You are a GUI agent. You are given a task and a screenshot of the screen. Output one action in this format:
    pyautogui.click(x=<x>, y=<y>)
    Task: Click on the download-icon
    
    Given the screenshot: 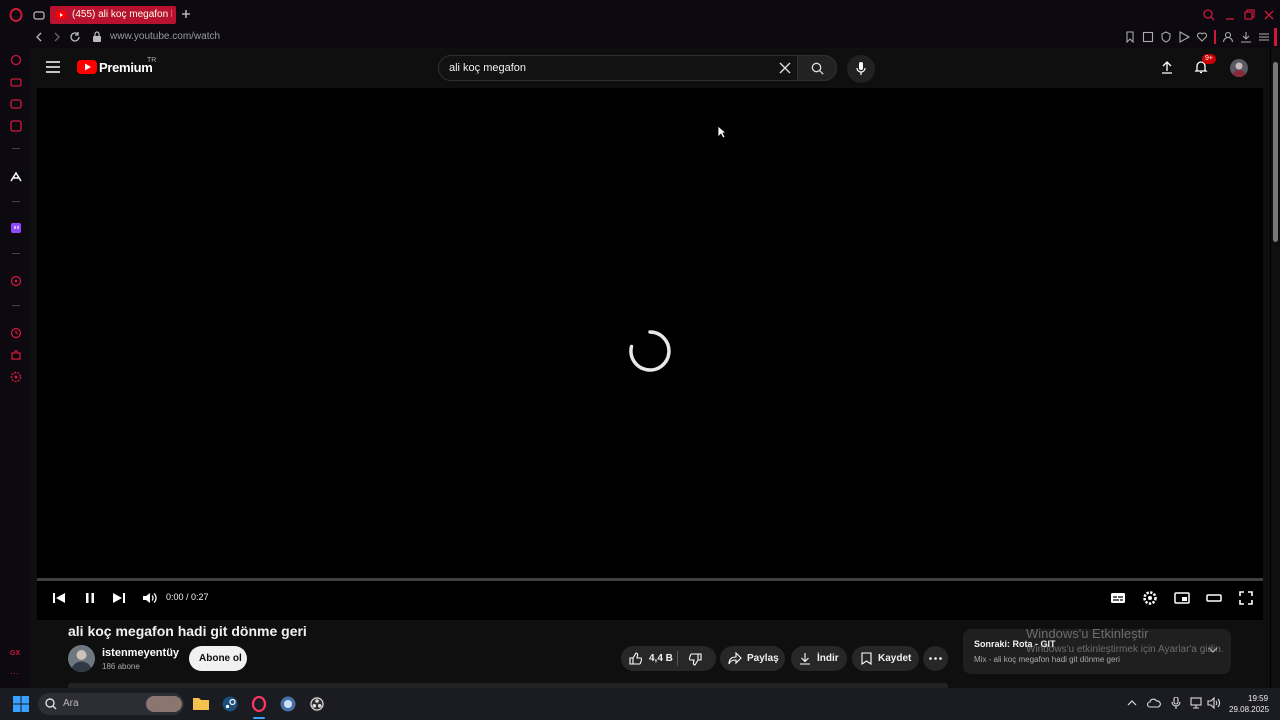 What is the action you would take?
    pyautogui.click(x=805, y=658)
    